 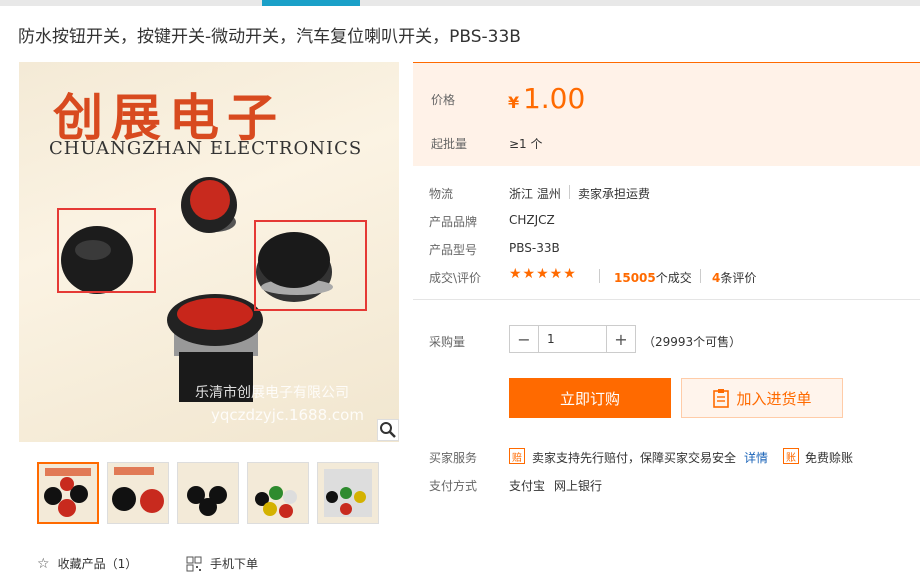 I want to click on top-nav-bar, so click(x=460, y=3).